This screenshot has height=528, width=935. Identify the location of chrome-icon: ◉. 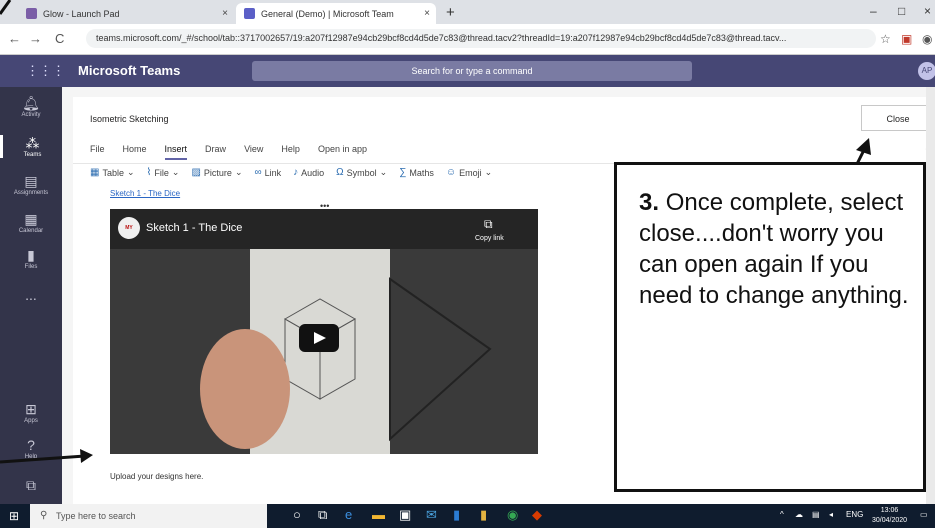
(512, 515).